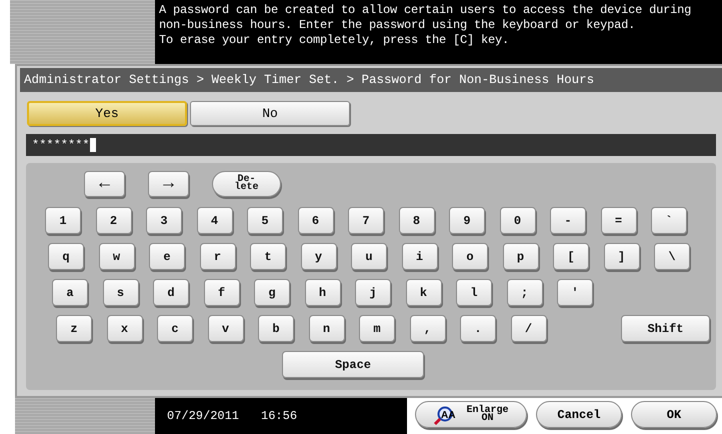 This screenshot has width=722, height=434. What do you see at coordinates (66, 256) in the screenshot?
I see `keyboard-key: q` at bounding box center [66, 256].